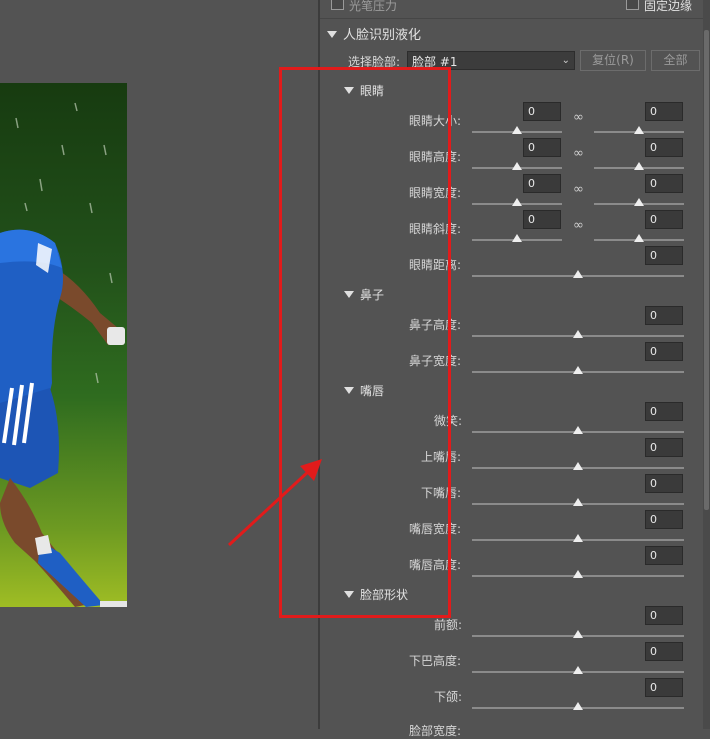 This screenshot has width=710, height=739. I want to click on annotation-arrow, so click(274, 503).